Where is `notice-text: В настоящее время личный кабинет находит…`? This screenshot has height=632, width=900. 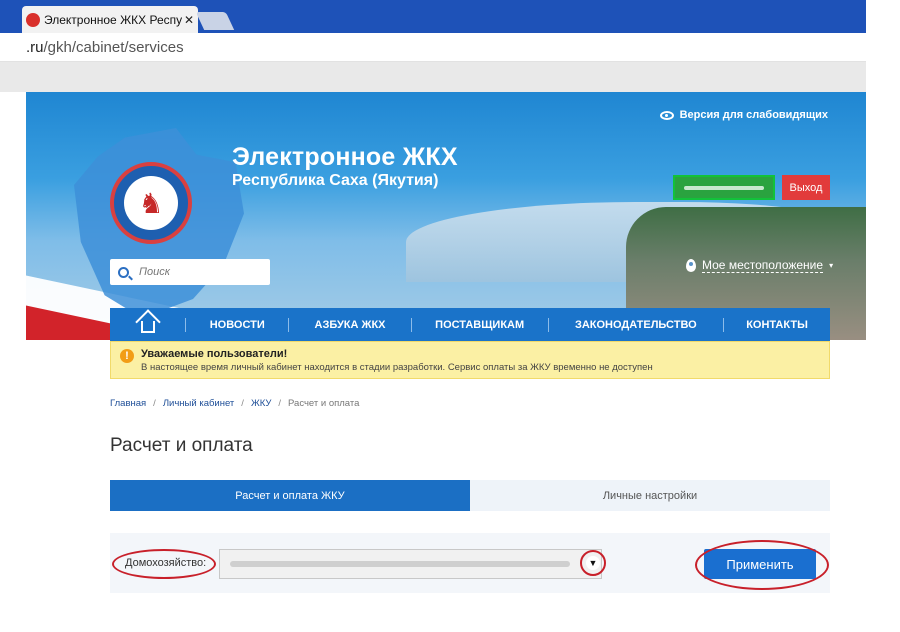
notice-text: В настоящее время личный кабинет находит… is located at coordinates (397, 367).